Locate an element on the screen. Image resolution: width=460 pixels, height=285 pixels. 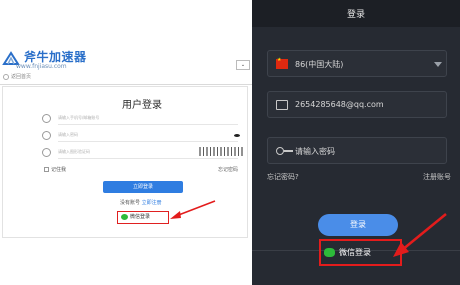
account-value: 2654285648@qq.com is located at coordinates (339, 104).